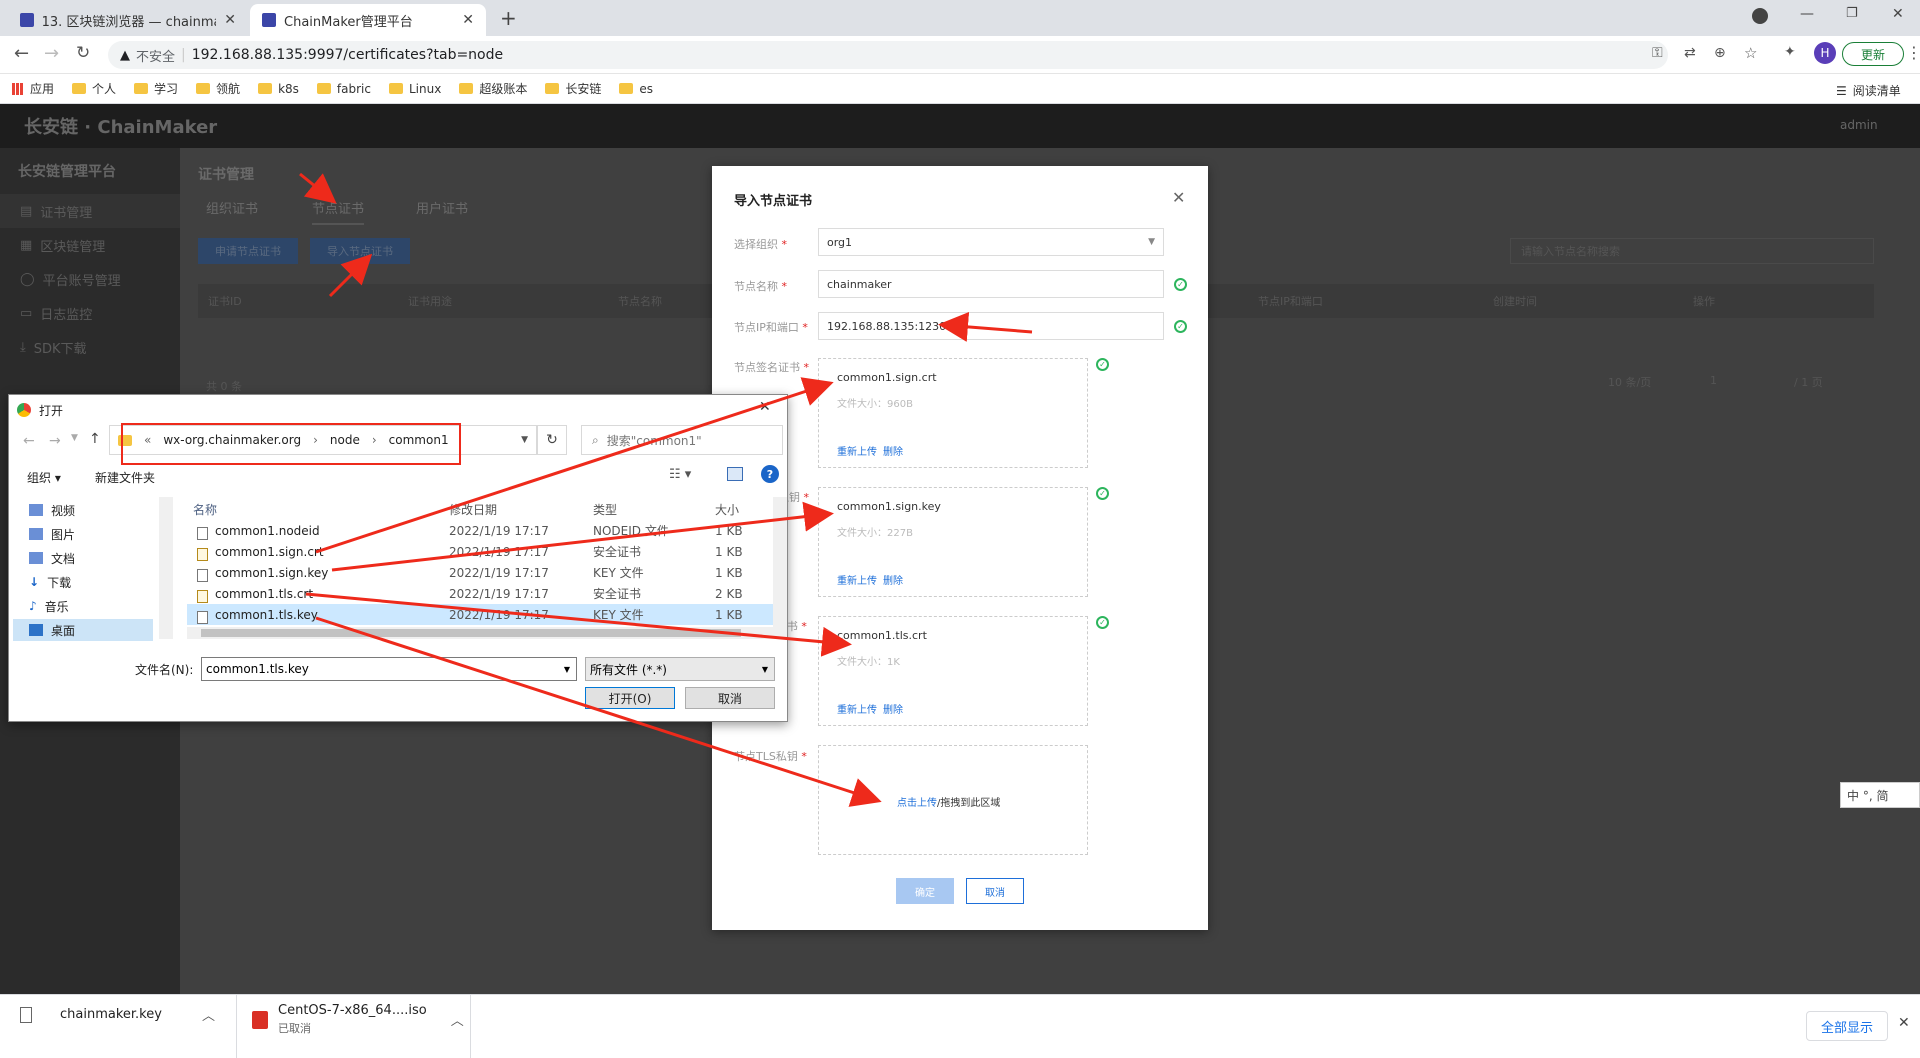 The width and height of the screenshot is (1920, 1058). I want to click on arrow-sign-crt, so click(574, 465).